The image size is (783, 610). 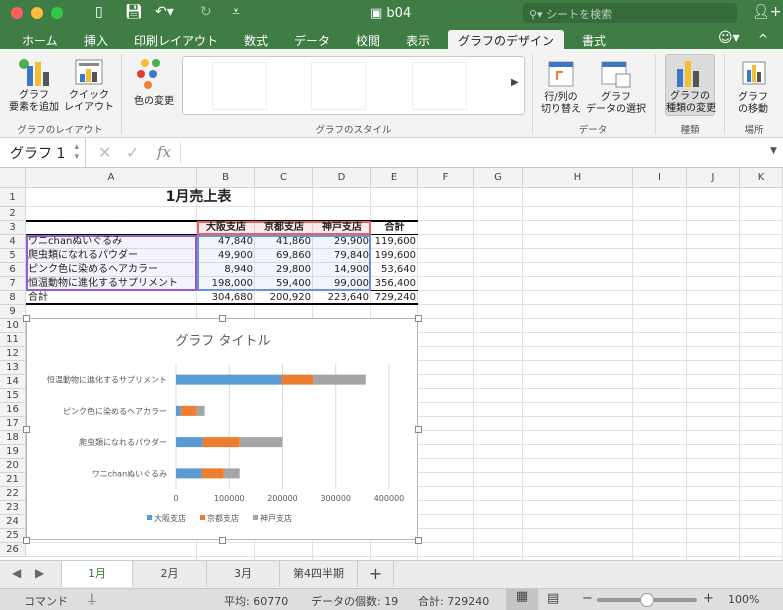 What do you see at coordinates (13, 354) in the screenshot?
I see `row-header-12: 12` at bounding box center [13, 354].